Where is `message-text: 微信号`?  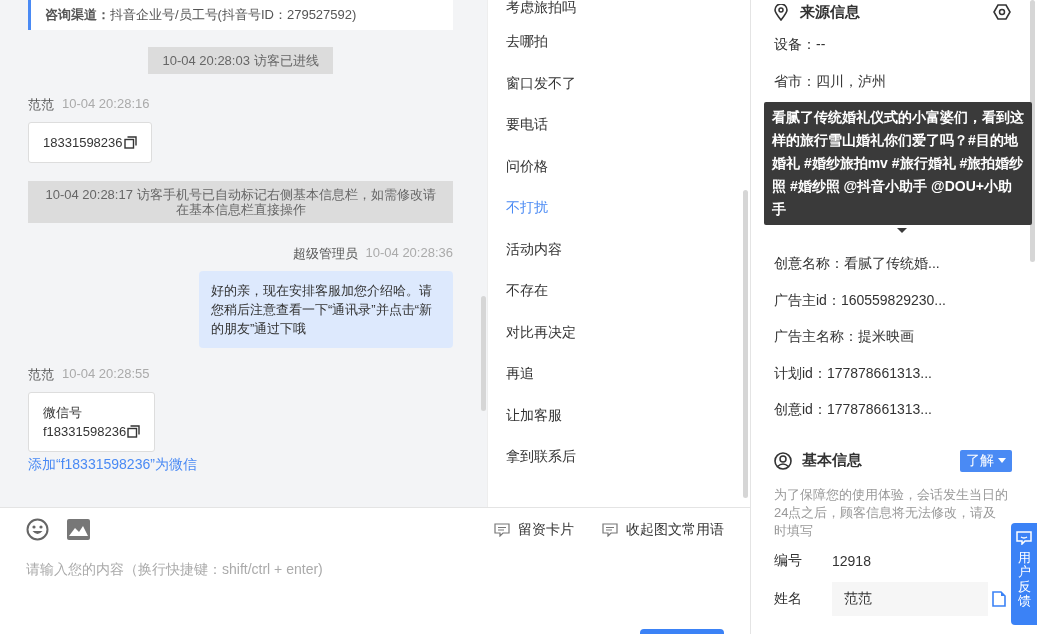 message-text: 微信号 is located at coordinates (62, 413).